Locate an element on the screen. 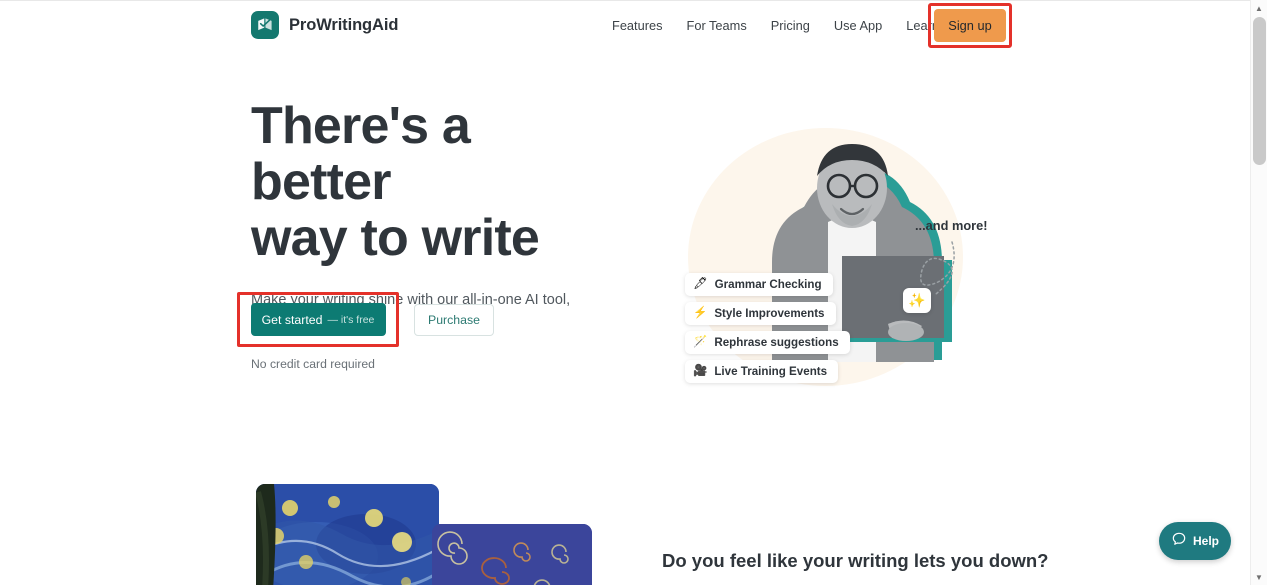  scrollbar-thumb is located at coordinates (1259, 91).